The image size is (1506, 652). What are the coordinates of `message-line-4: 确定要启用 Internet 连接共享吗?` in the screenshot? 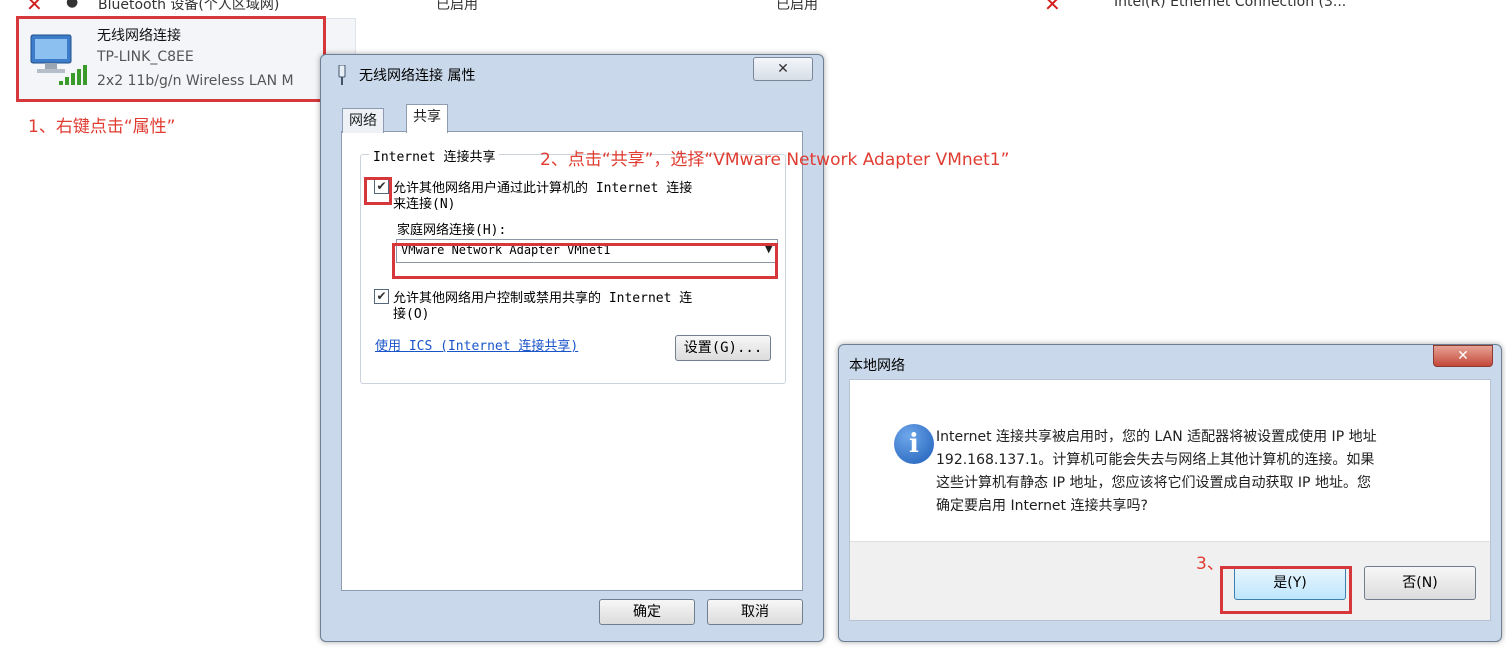 It's located at (1042, 506).